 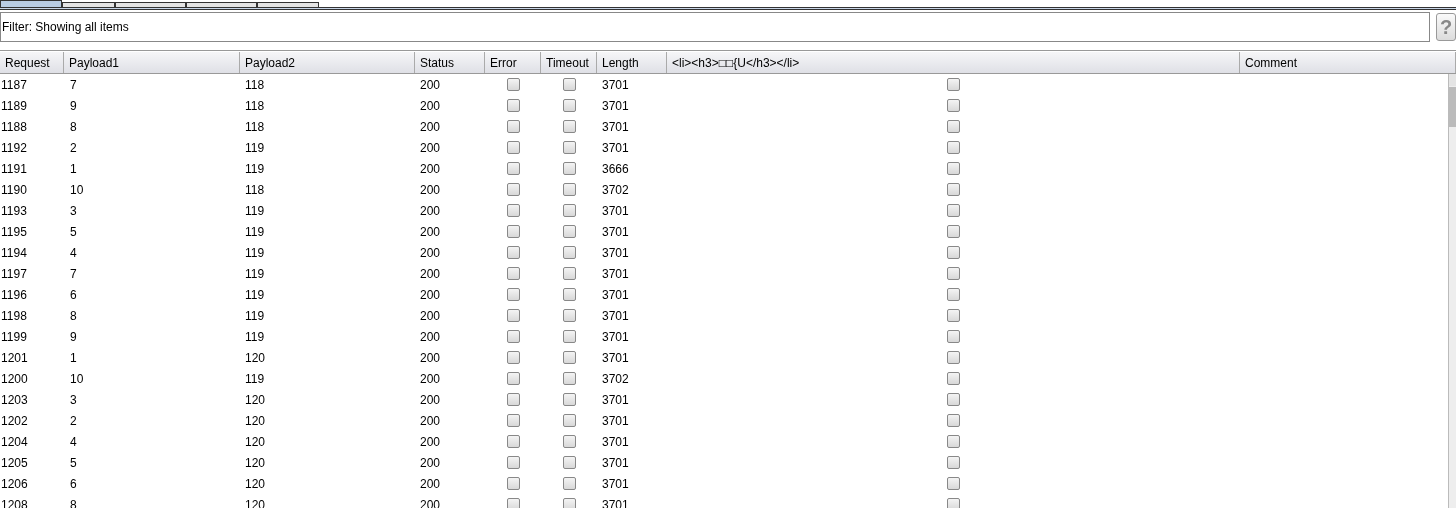 What do you see at coordinates (13, 316) in the screenshot?
I see `table-cell-text: 1198` at bounding box center [13, 316].